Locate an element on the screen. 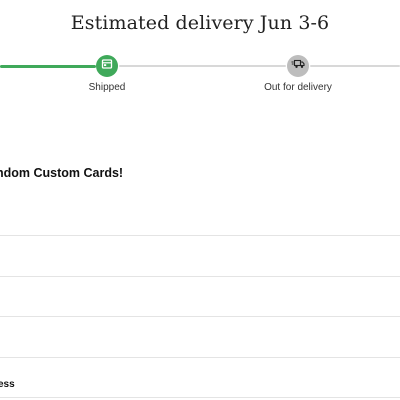  step-label-out-for-delivery: Out for delivery is located at coordinates (298, 87).